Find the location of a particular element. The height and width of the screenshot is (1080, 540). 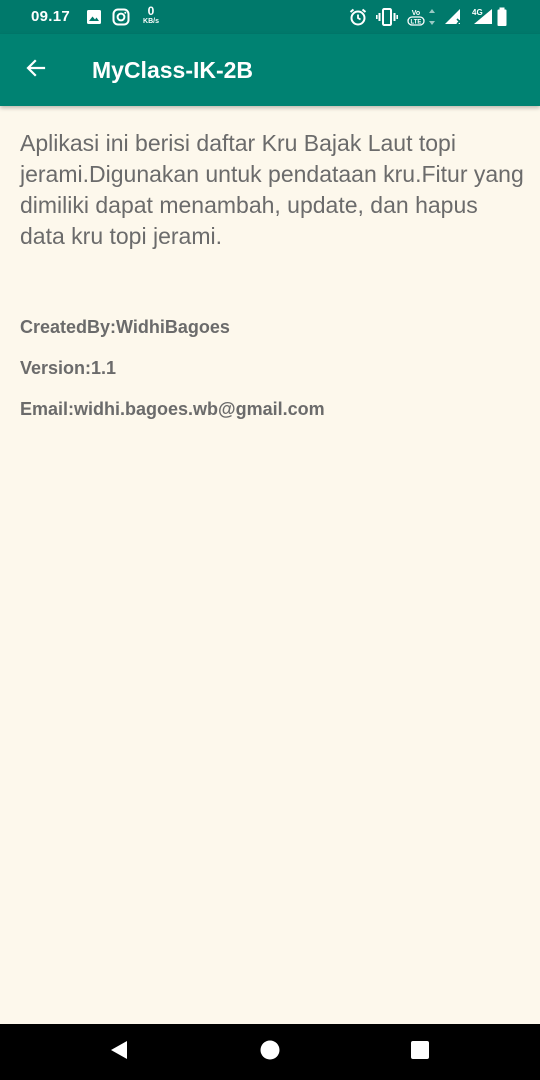

svg-text: 4G is located at coordinates (477, 12).